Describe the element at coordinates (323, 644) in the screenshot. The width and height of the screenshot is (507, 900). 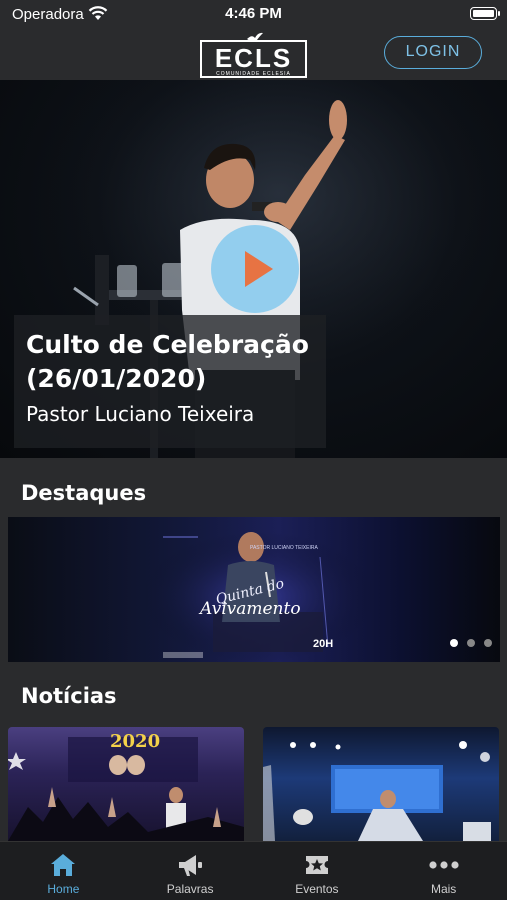
I see `banner-time: 20H` at that location.